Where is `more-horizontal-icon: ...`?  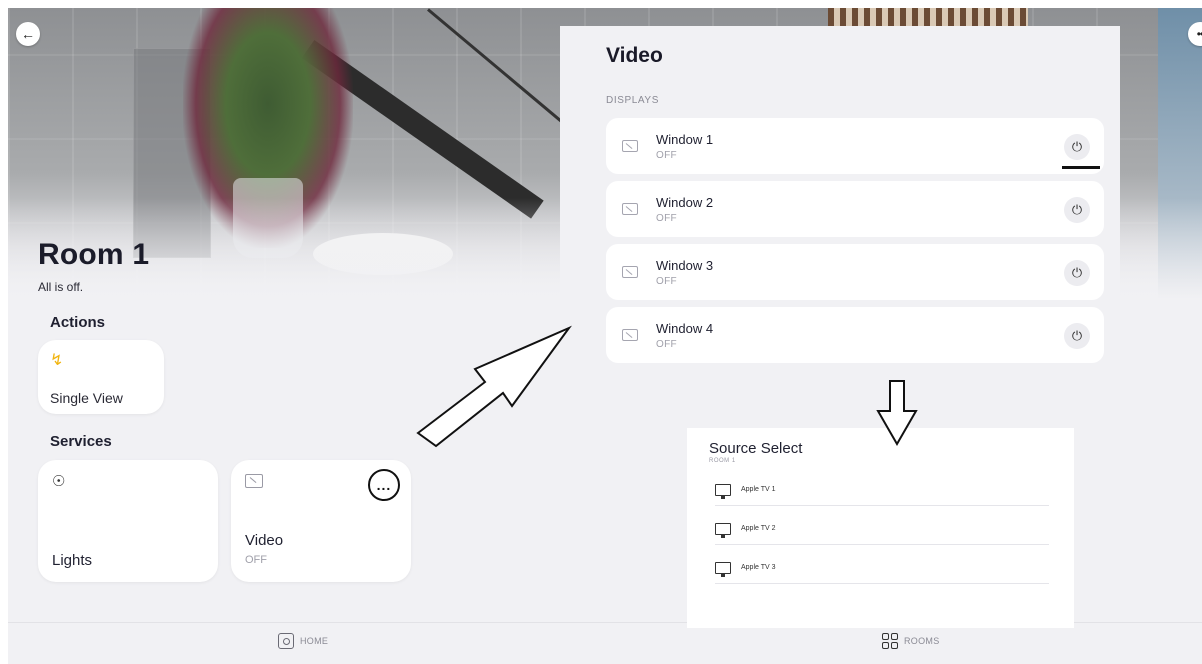
more-horizontal-icon: ... is located at coordinates (384, 485).